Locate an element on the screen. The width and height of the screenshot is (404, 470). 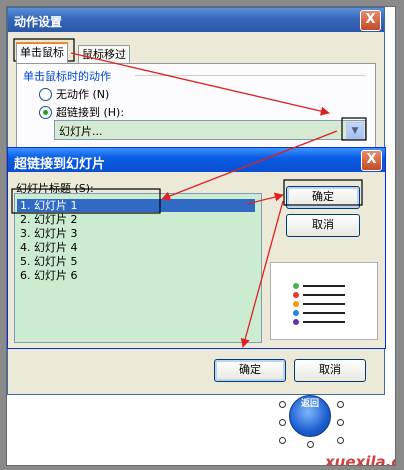
list-item: 1. 幻灯片 1 is located at coordinates (136, 205).